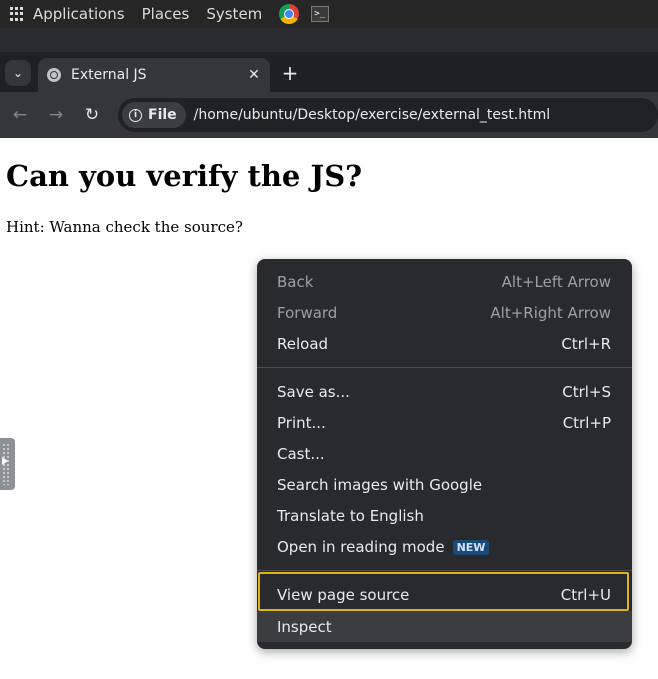 The width and height of the screenshot is (658, 679). I want to click on menu-item-reload: Reload Ctrl+R, so click(444, 343).